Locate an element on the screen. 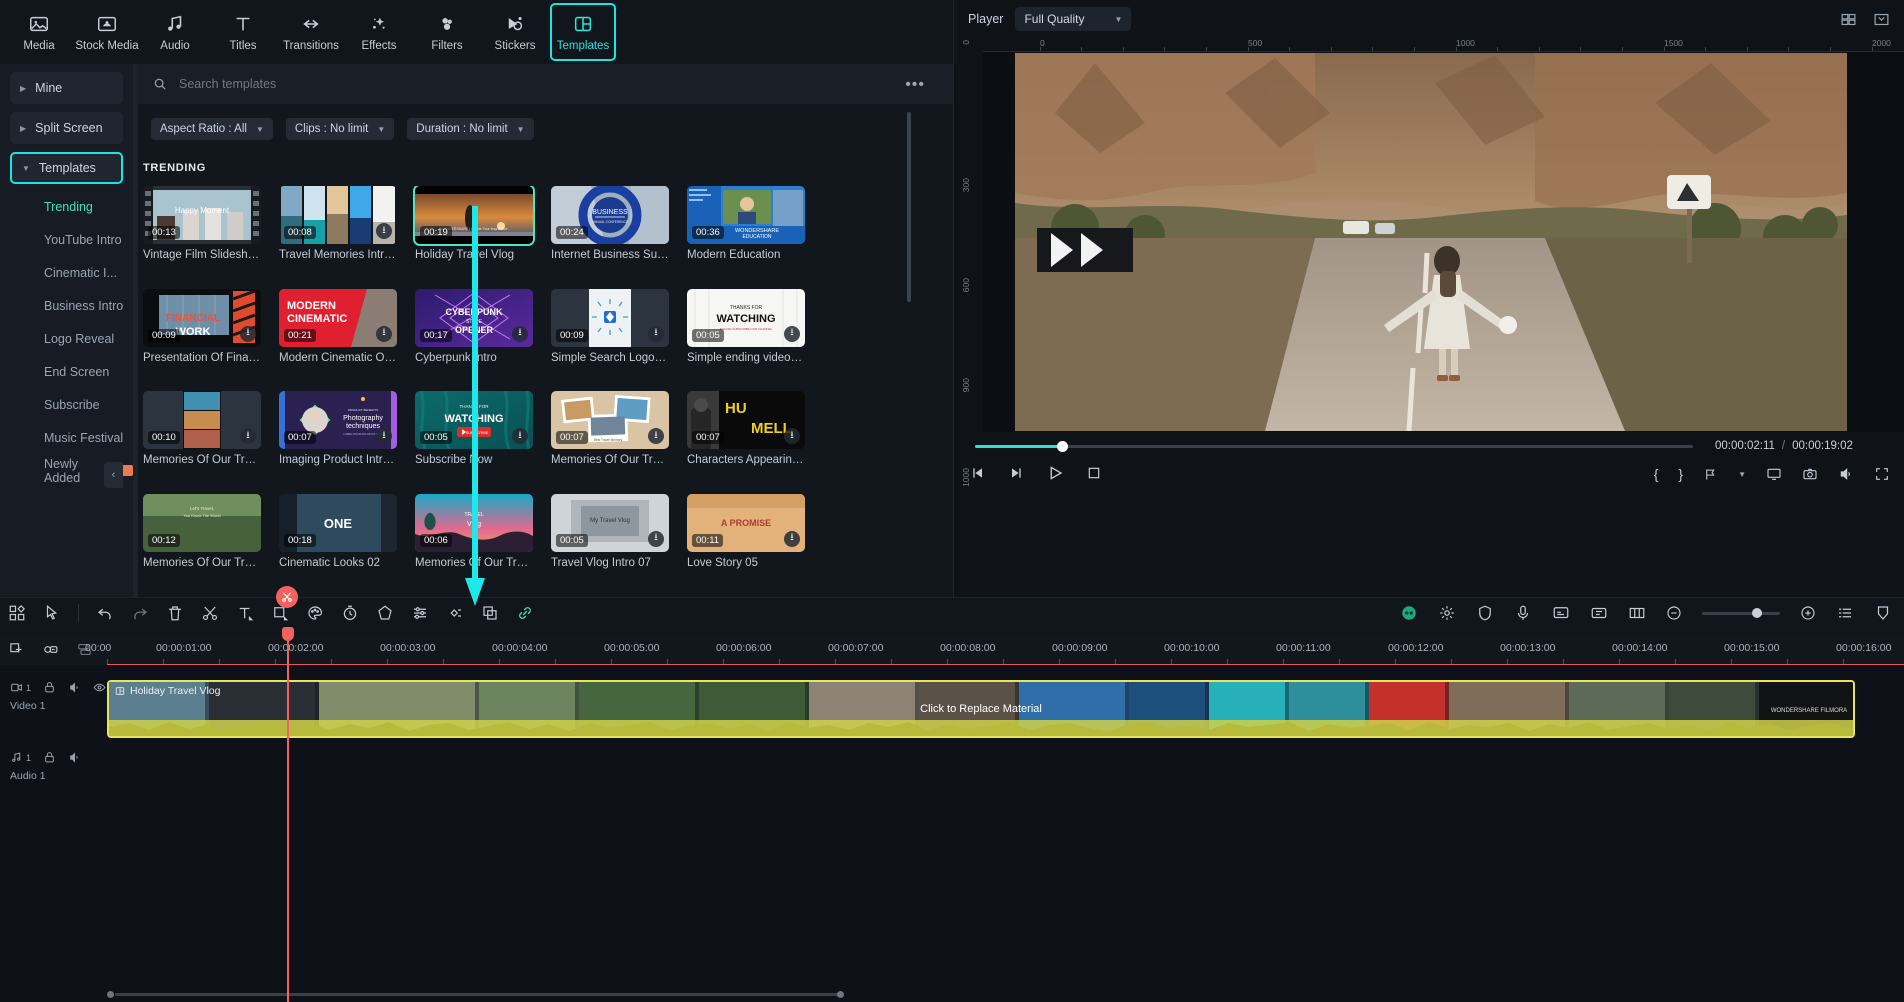  toolbar-item-audio: Audio is located at coordinates (175, 32).